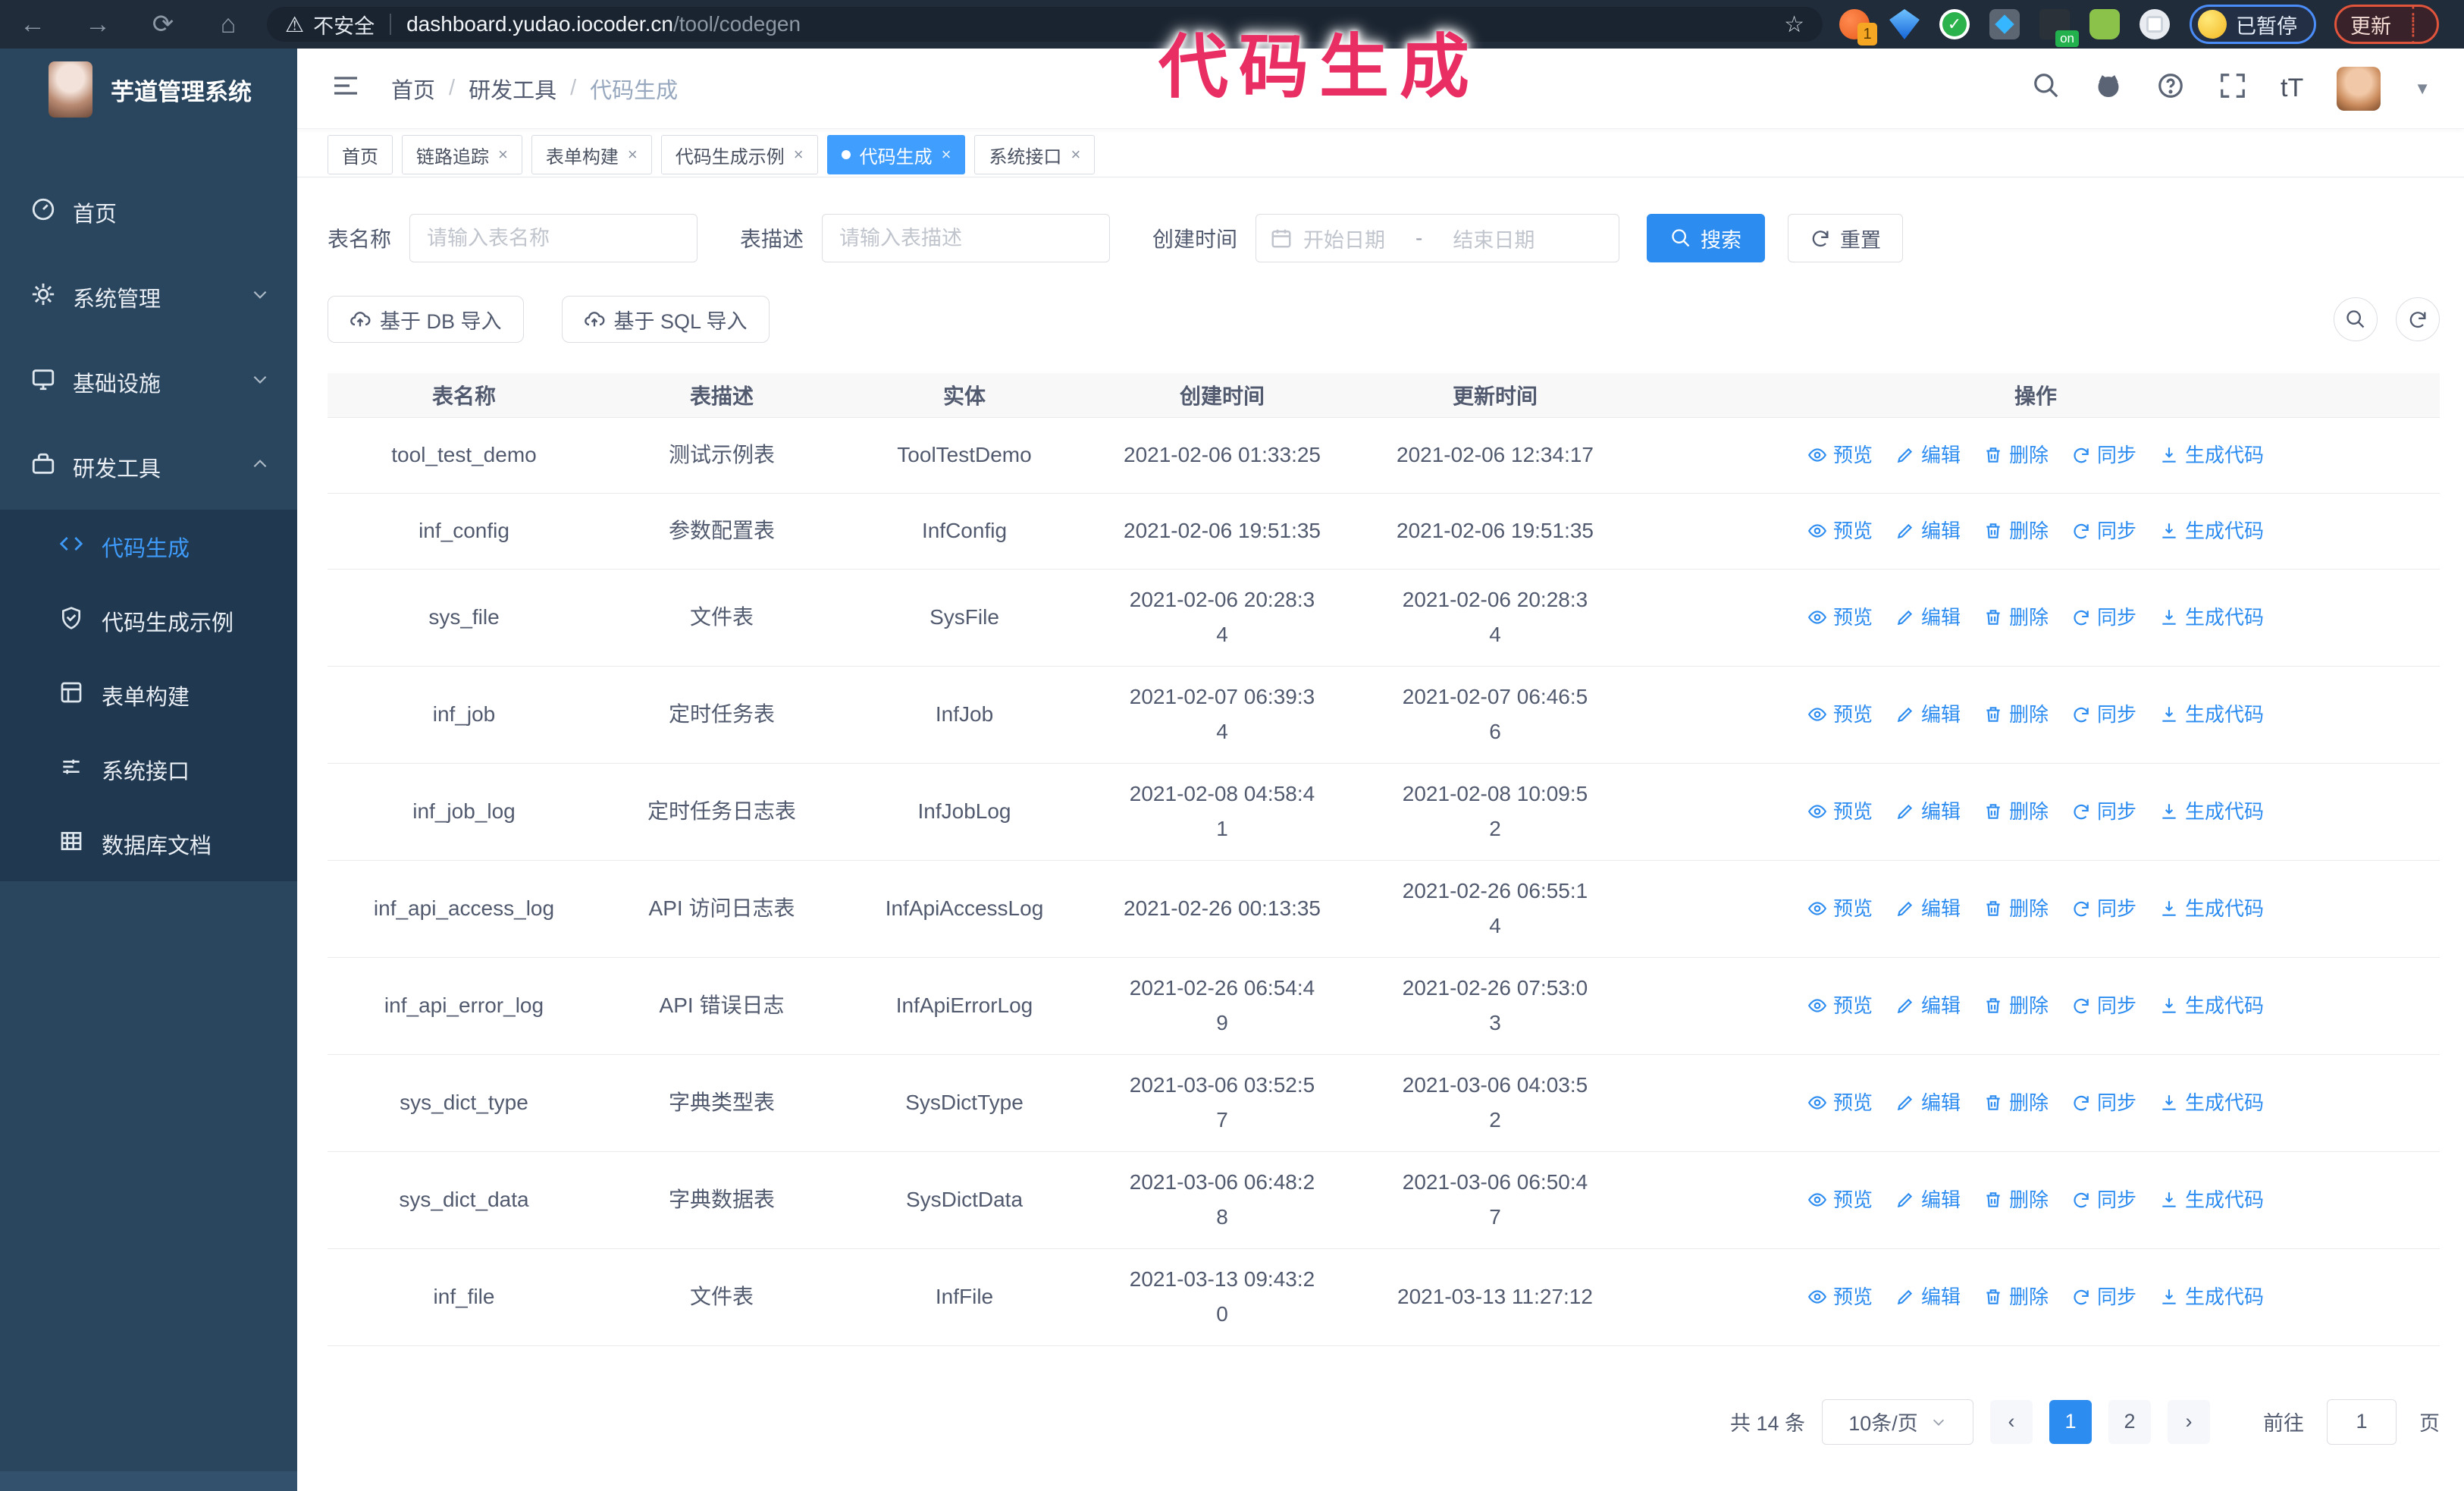 Image resolution: width=2464 pixels, height=1491 pixels. What do you see at coordinates (426, 319) in the screenshot?
I see `import-db-button: 基于 DB 导入` at bounding box center [426, 319].